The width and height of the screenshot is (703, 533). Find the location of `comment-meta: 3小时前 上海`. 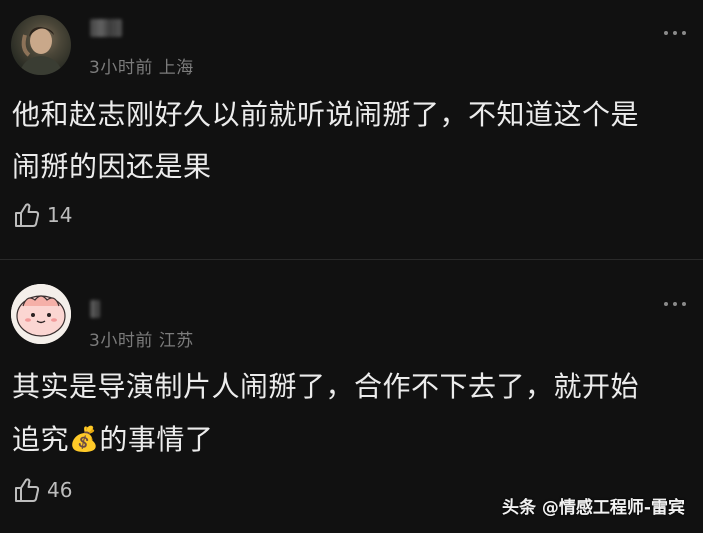

comment-meta: 3小时前 上海 is located at coordinates (141, 68).